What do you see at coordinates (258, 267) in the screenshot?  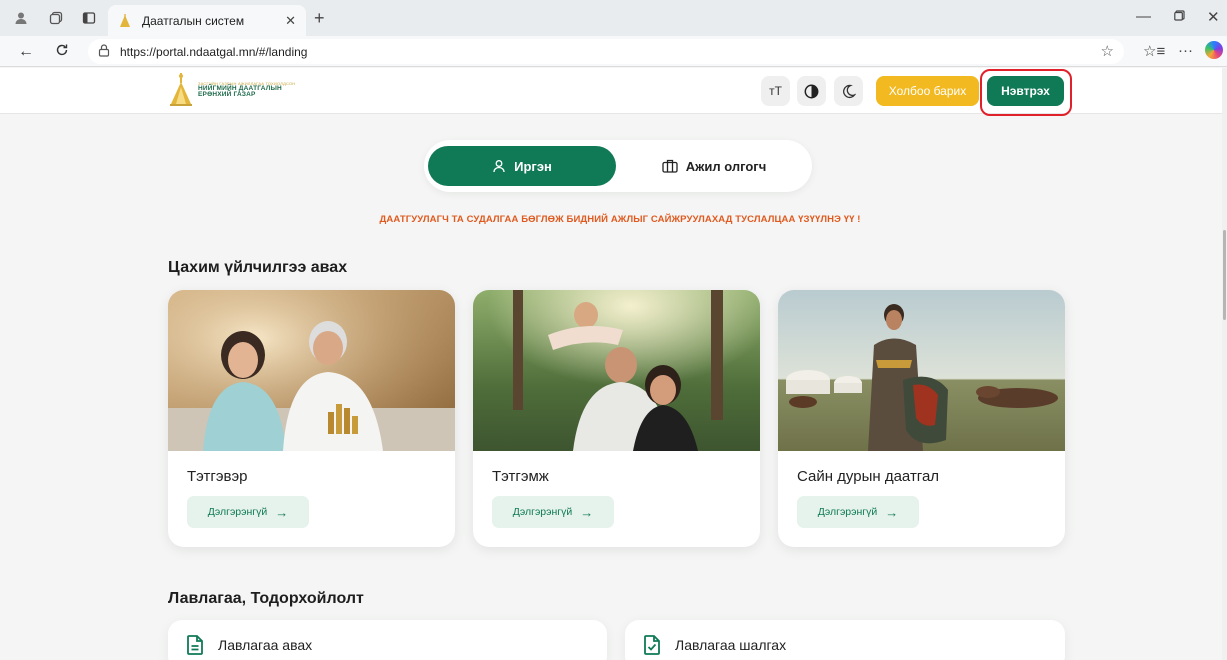 I see `services-section-title: Цахим үйлчилгээ авах` at bounding box center [258, 267].